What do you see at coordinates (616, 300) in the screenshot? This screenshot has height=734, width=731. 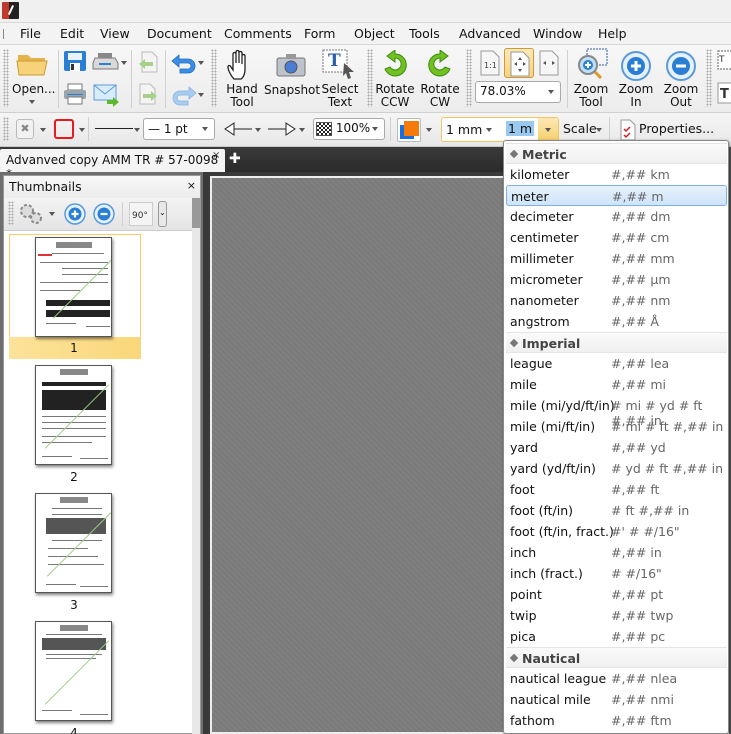 I see `unit-option-nanometer: nanometer #,## nm` at bounding box center [616, 300].